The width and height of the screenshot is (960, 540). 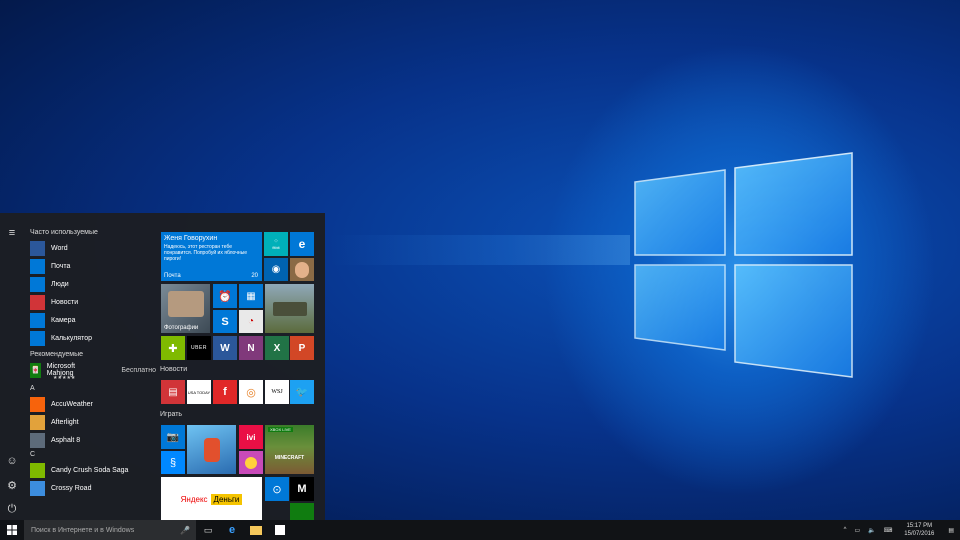 What do you see at coordinates (37, 320) in the screenshot?
I see `camera-icon` at bounding box center [37, 320].